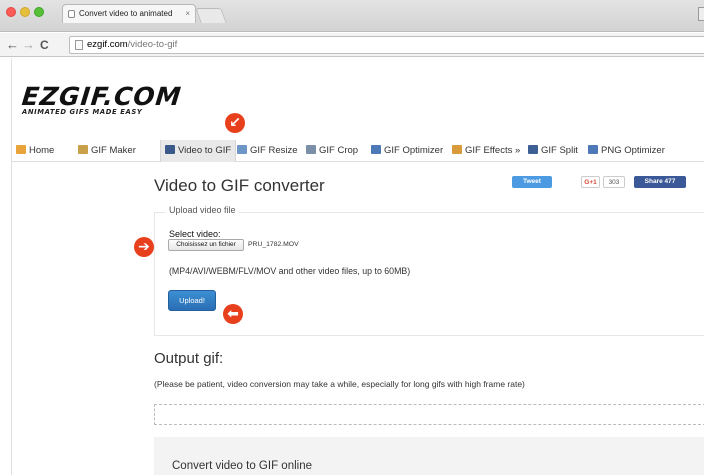 This screenshot has width=704, height=475. Describe the element at coordinates (12, 45) in the screenshot. I see `back-button: ←` at that location.